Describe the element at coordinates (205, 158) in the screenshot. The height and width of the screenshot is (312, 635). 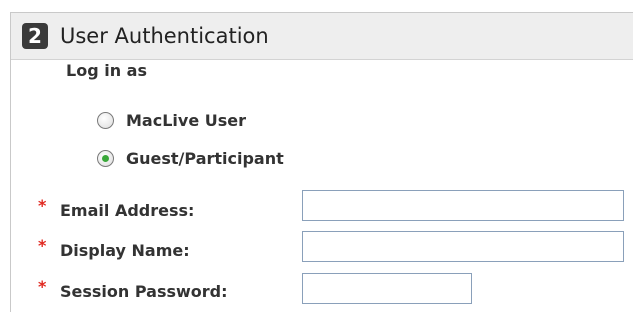
I see `radio-label-guest-participant: Guest/Participant` at that location.